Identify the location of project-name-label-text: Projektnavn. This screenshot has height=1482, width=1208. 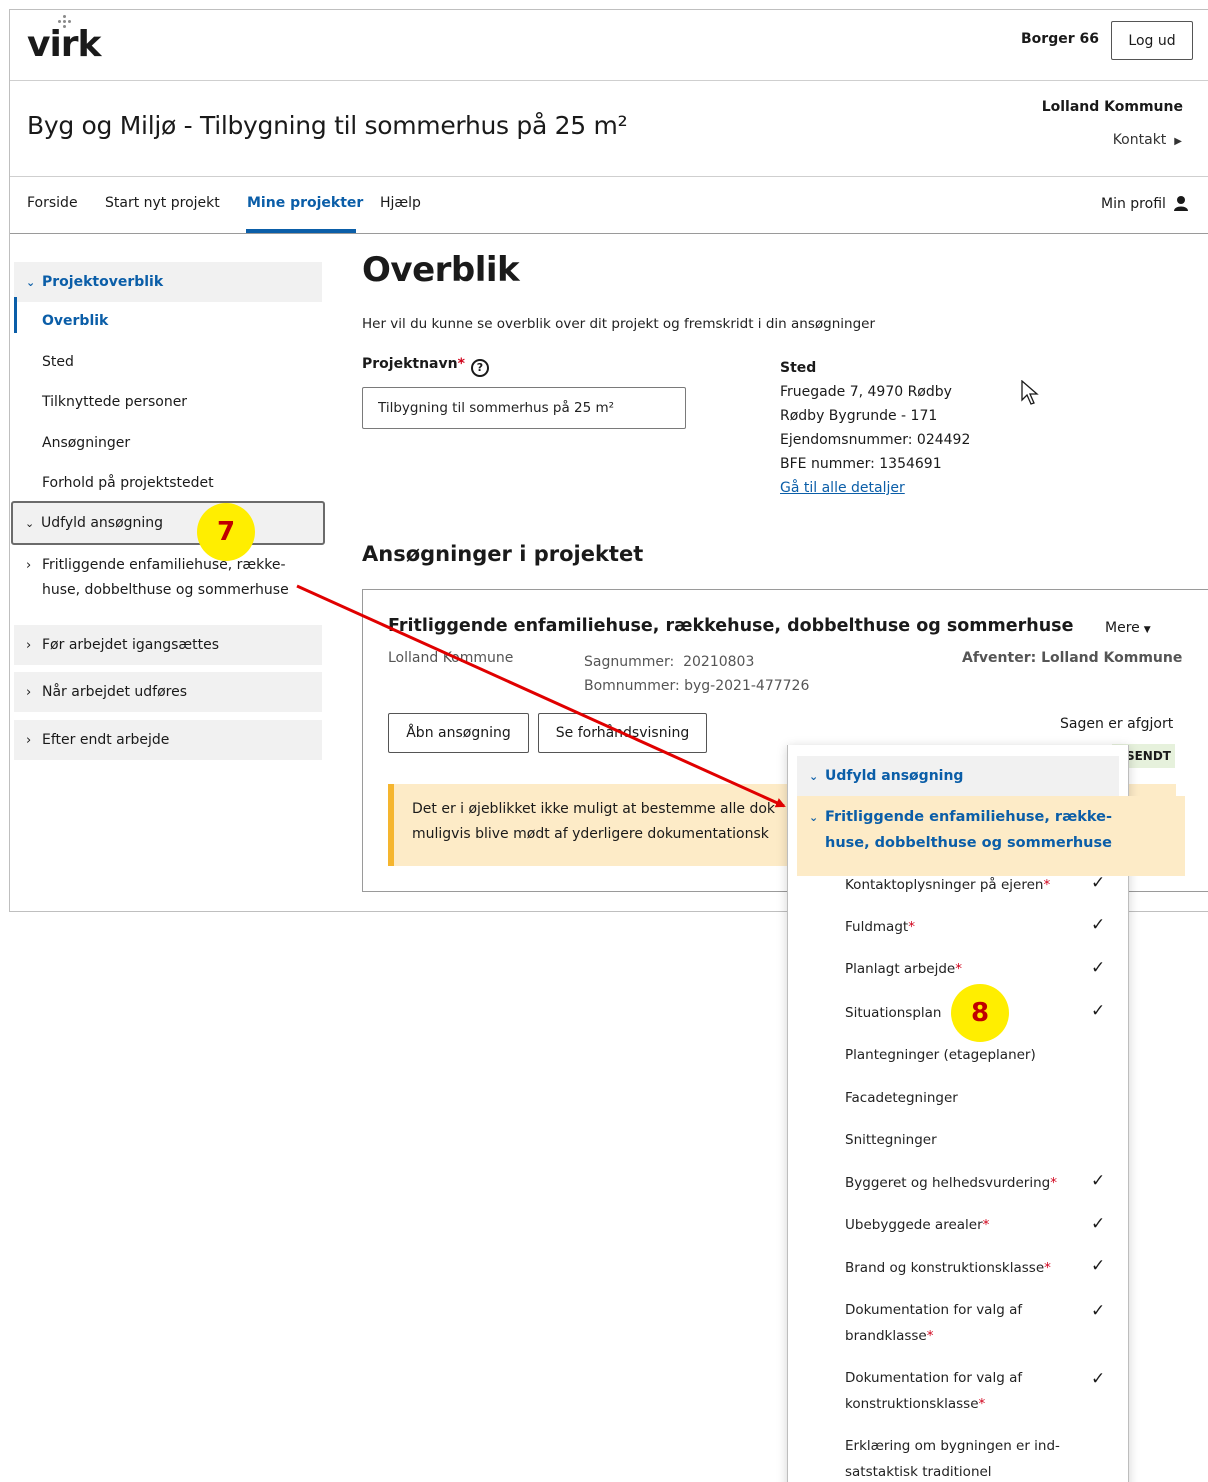
(410, 364).